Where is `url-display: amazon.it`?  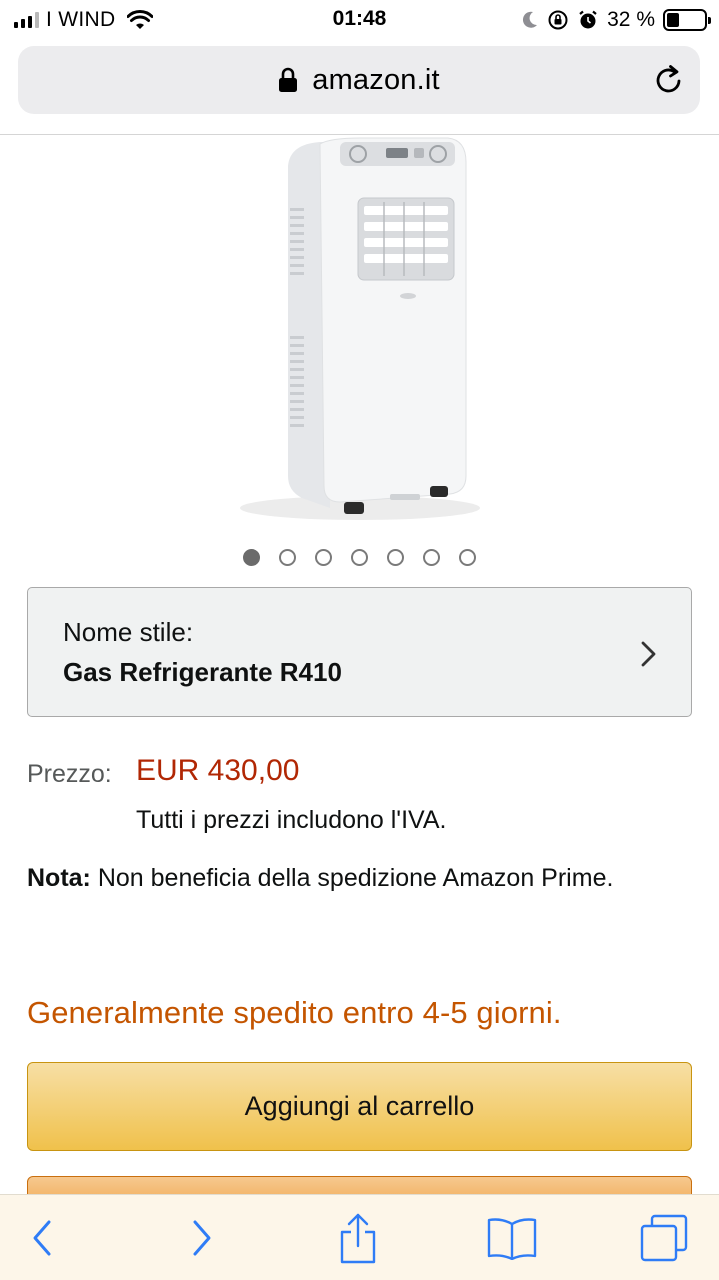 url-display: amazon.it is located at coordinates (359, 80).